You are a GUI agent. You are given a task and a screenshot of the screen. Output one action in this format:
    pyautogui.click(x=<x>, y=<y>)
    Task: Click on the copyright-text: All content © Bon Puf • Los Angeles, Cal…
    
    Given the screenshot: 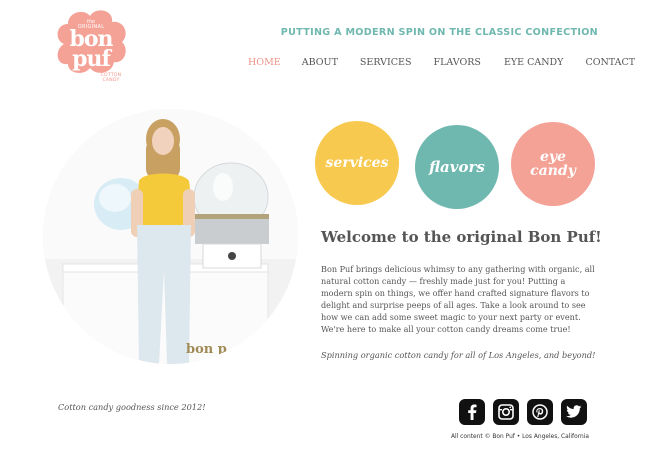 What is the action you would take?
    pyautogui.click(x=520, y=437)
    